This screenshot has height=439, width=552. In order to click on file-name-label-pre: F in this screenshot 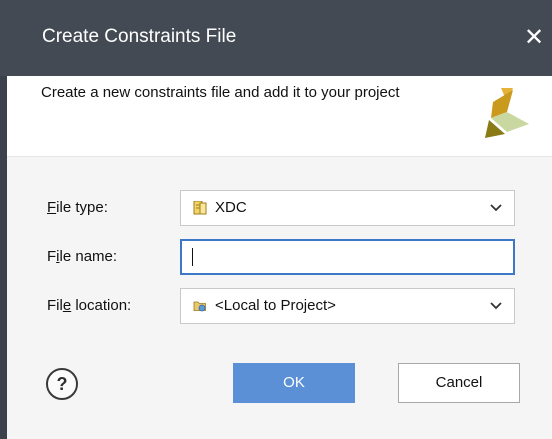, I will do `click(52, 256)`.